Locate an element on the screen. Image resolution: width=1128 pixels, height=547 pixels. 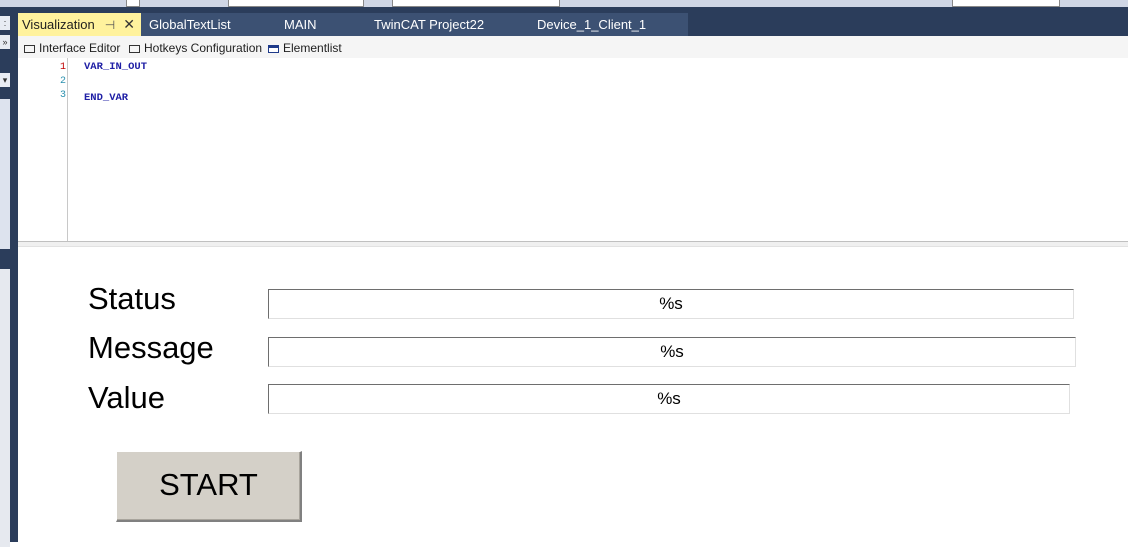
line-number: 1 is located at coordinates (62, 67).